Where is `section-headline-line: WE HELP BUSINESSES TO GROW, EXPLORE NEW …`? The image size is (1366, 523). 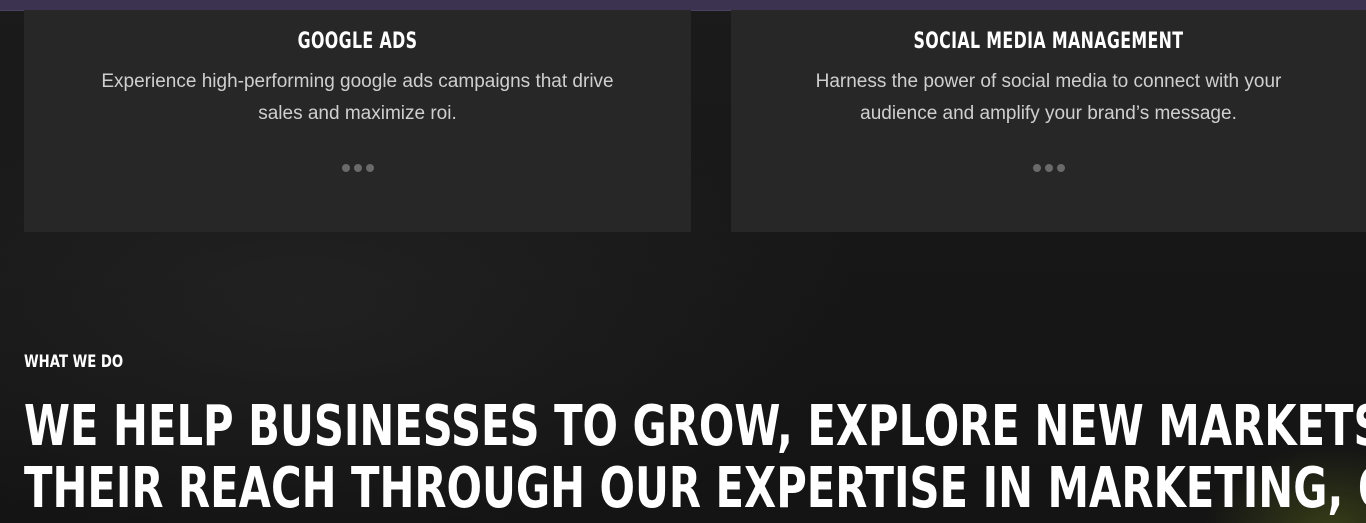 section-headline-line: WE HELP BUSINESSES TO GROW, EXPLORE NEW … is located at coordinates (695, 426).